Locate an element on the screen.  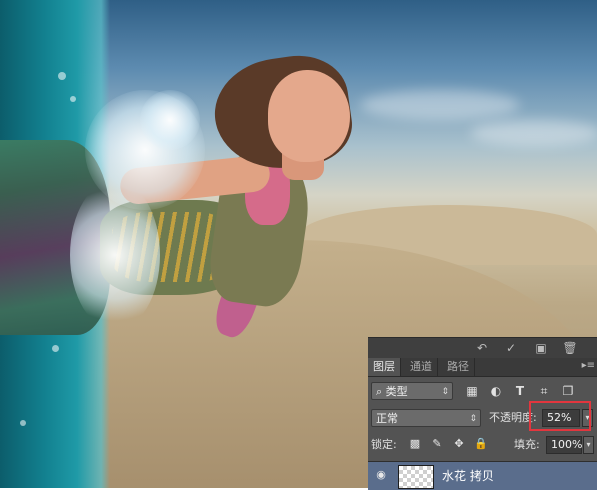
layer-thumbnail is located at coordinates (416, 477).